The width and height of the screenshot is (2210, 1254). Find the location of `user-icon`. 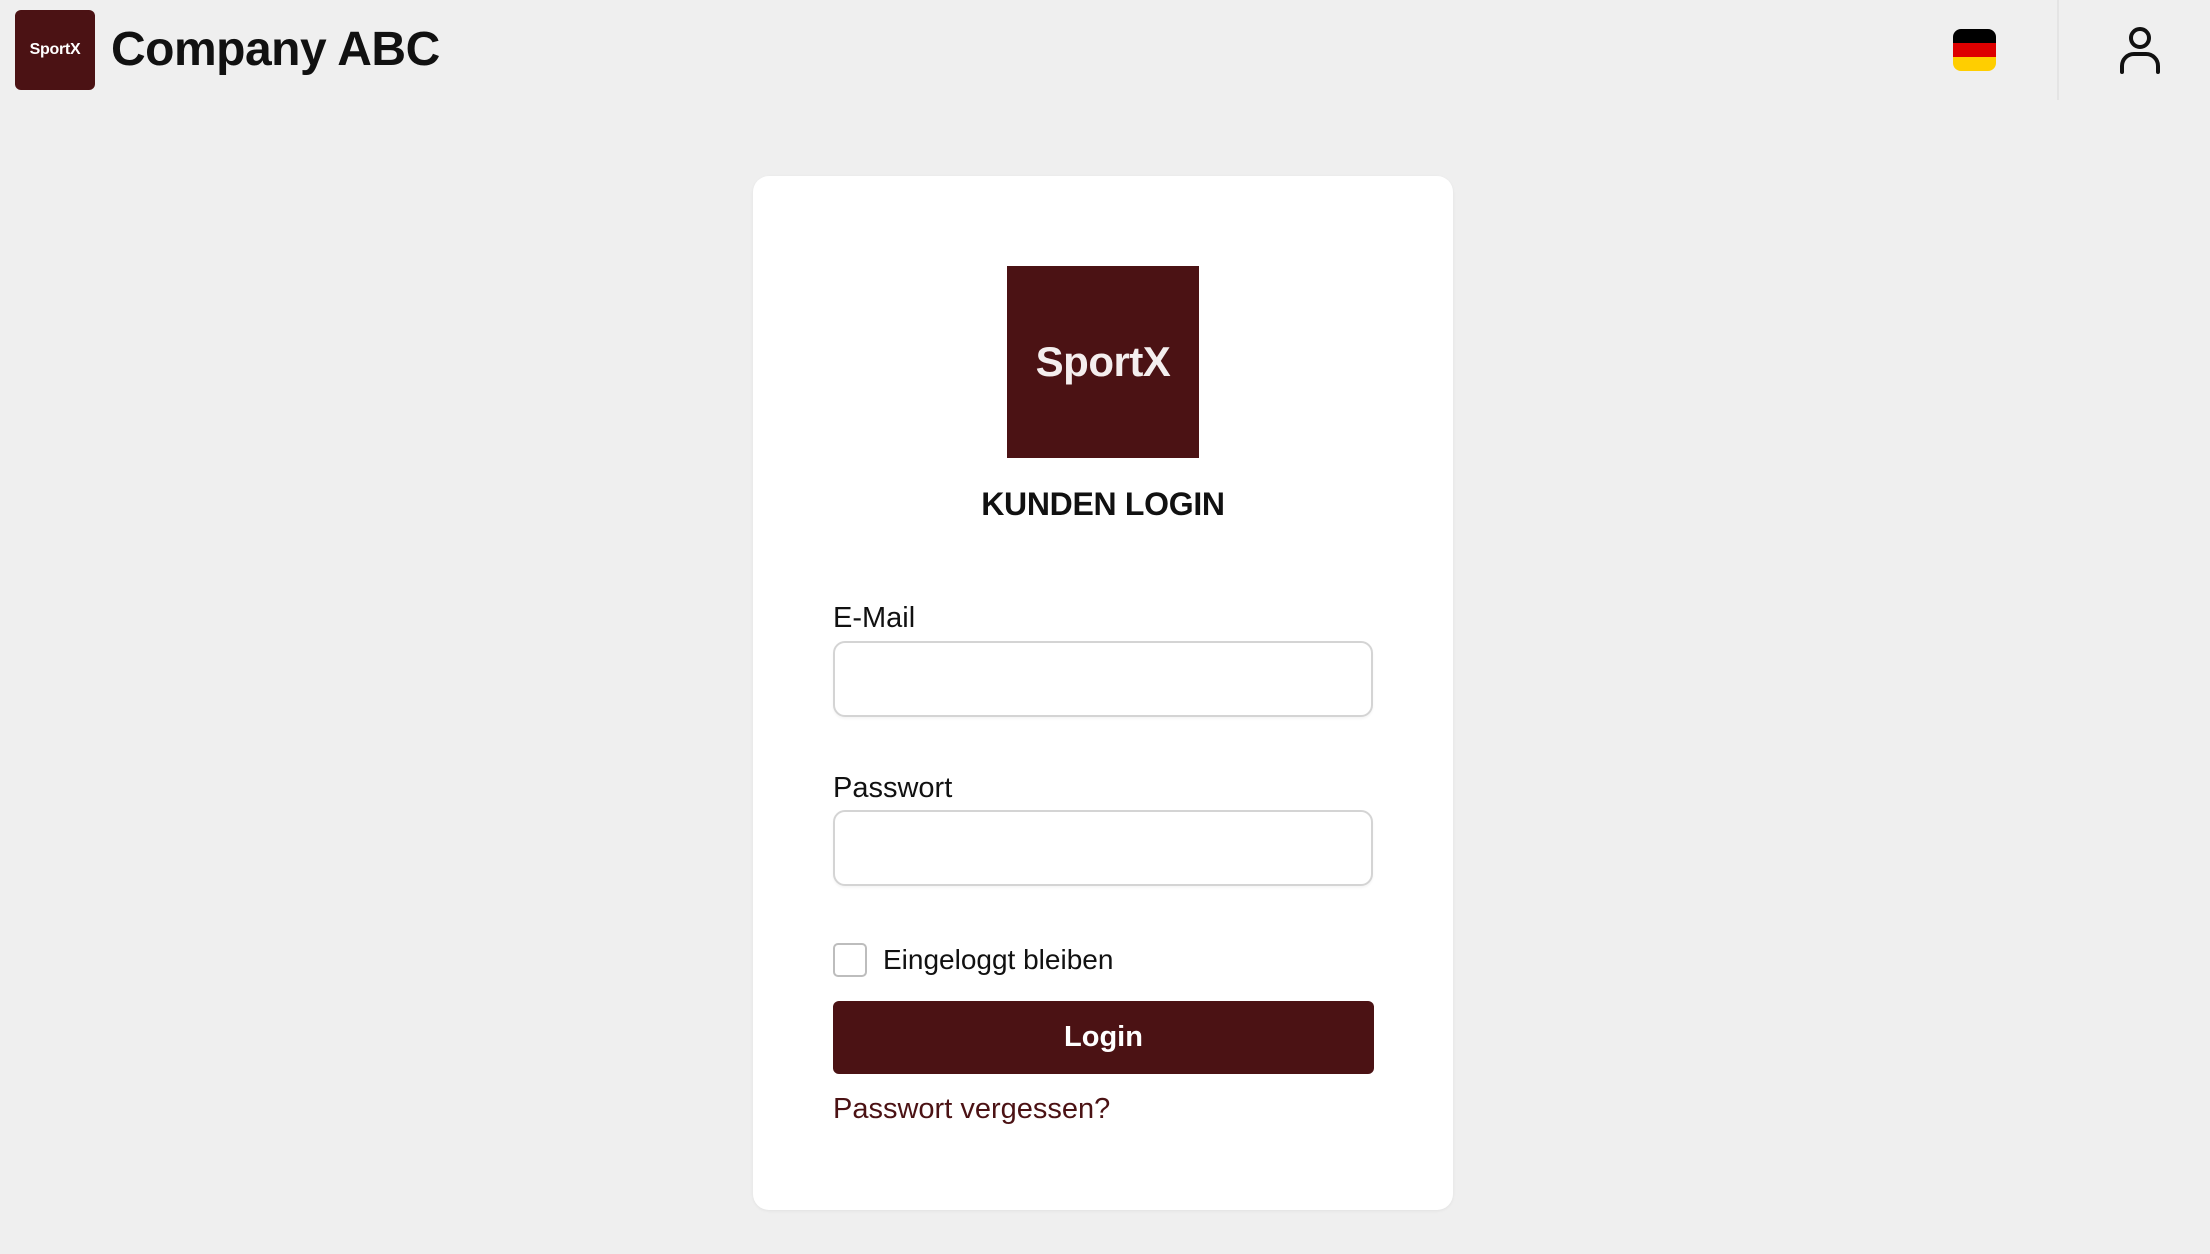

user-icon is located at coordinates (2140, 50).